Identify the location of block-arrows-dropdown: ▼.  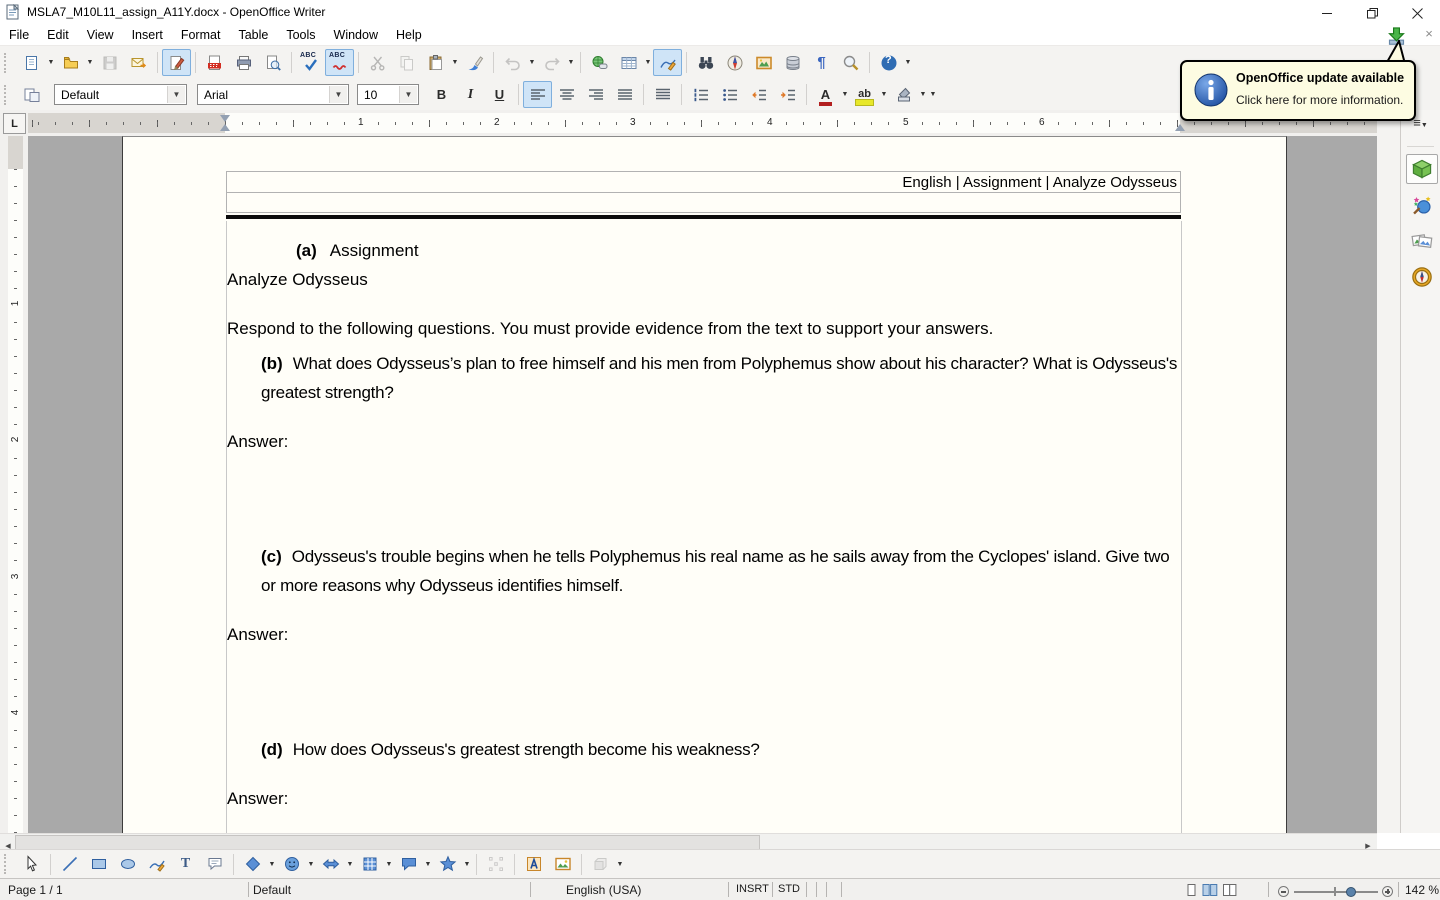
(350, 864).